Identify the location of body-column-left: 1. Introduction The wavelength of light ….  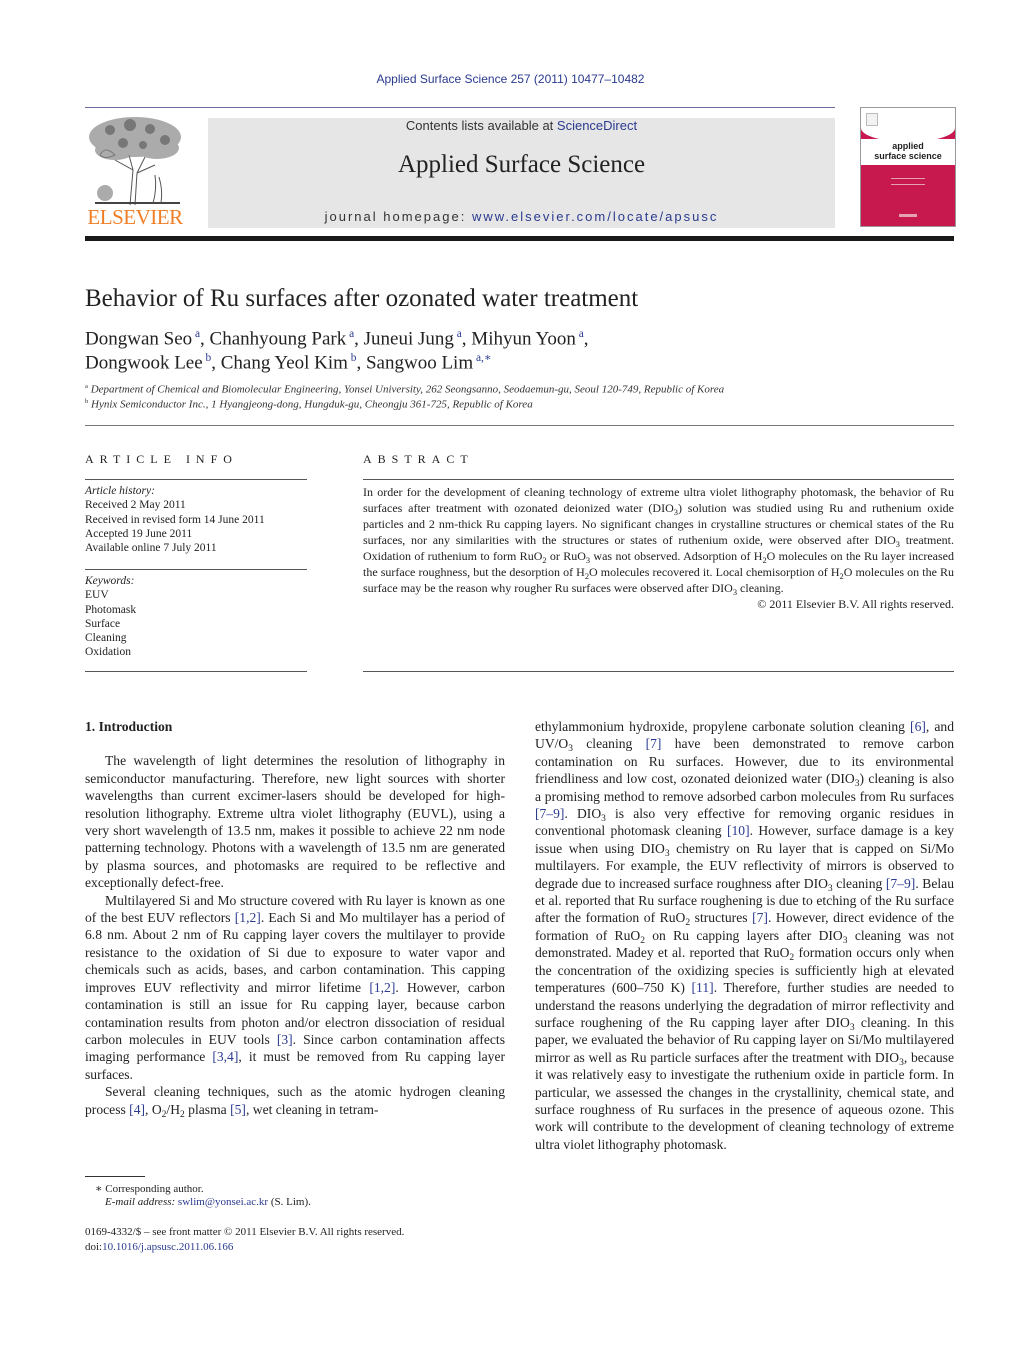
(295, 919).